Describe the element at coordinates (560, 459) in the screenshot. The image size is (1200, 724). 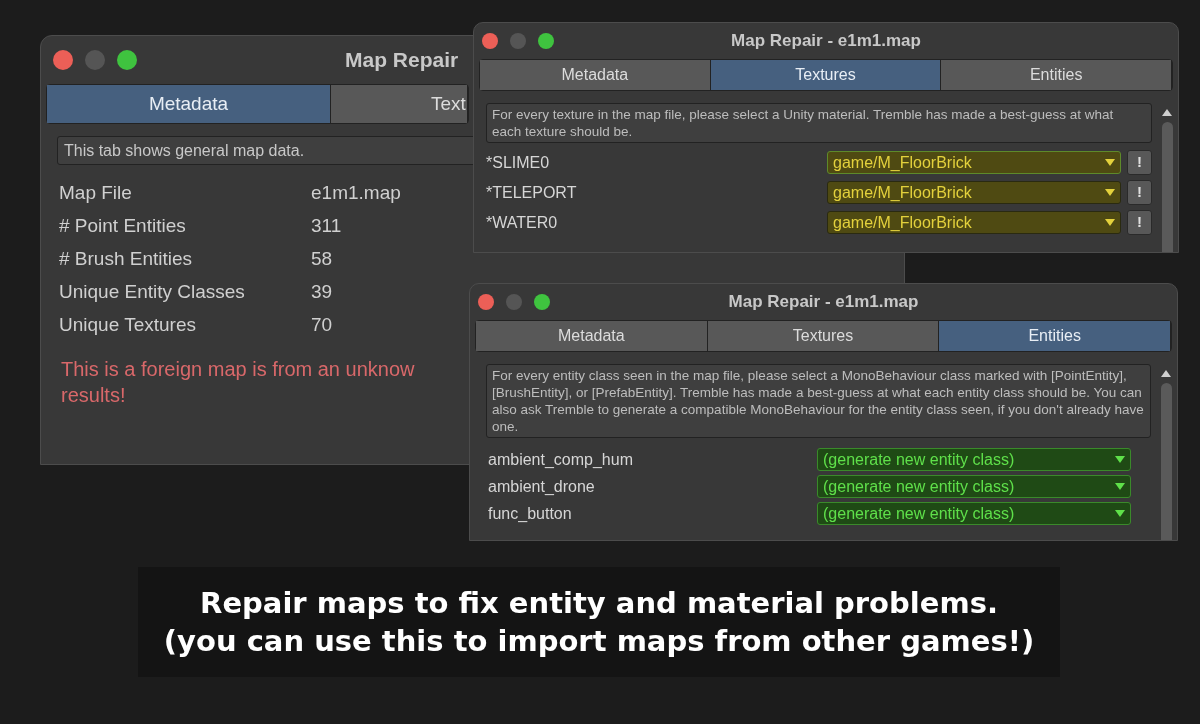
I see `row-label: ambient_comp_hum` at that location.